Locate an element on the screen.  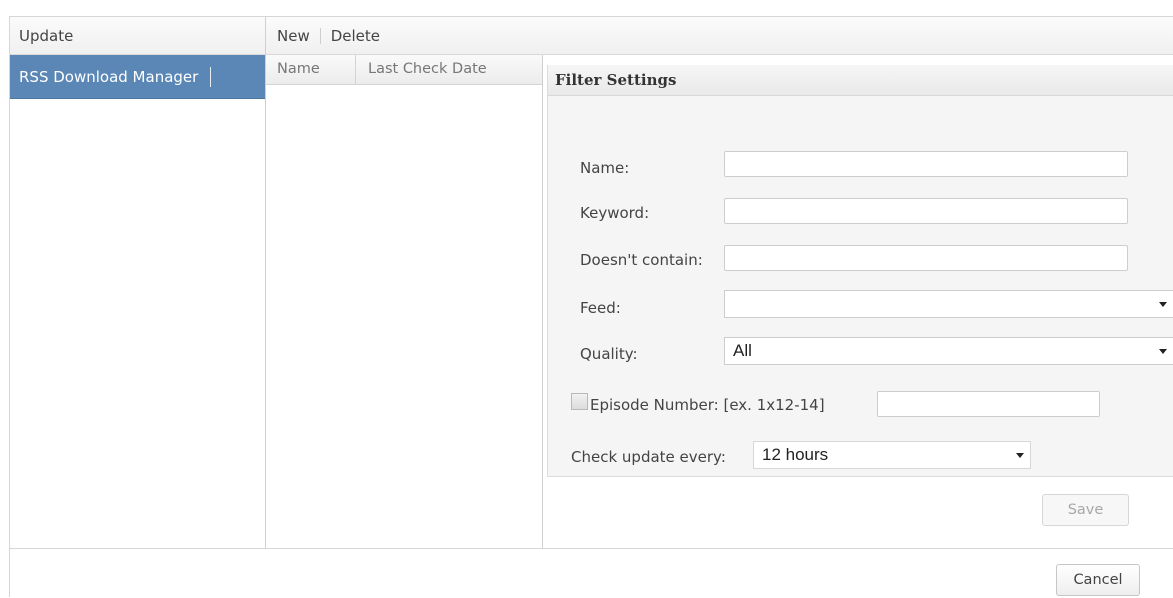
doesnt-contain-input is located at coordinates (926, 258).